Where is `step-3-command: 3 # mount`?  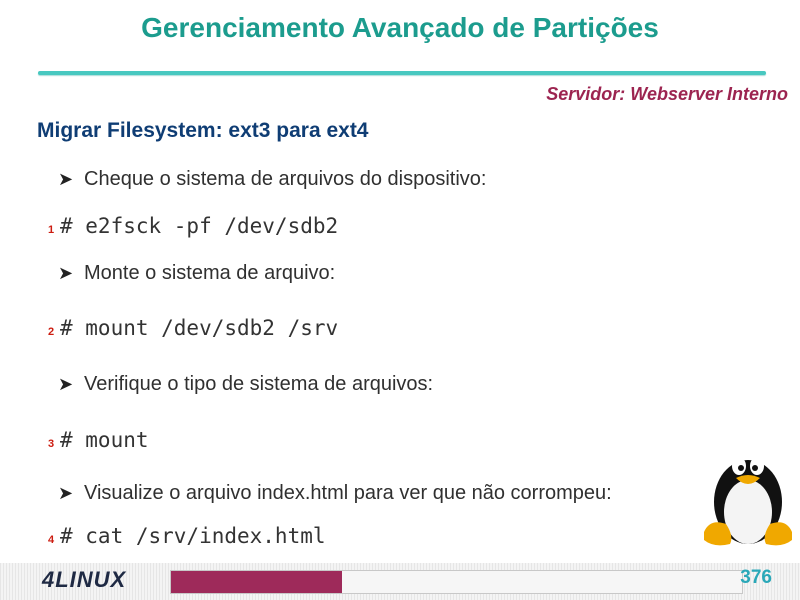 step-3-command: 3 # mount is located at coordinates (98, 440).